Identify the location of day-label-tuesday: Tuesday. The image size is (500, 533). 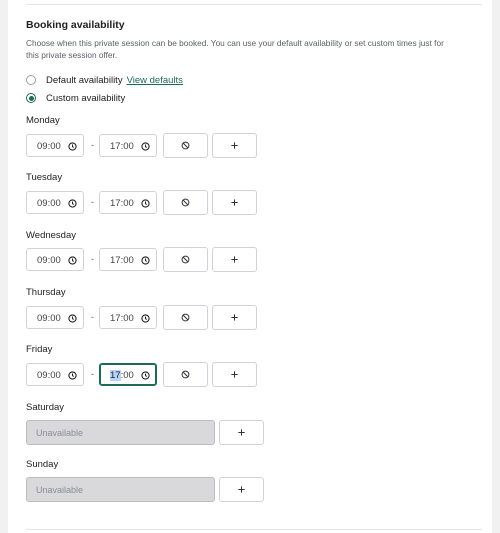
(44, 177).